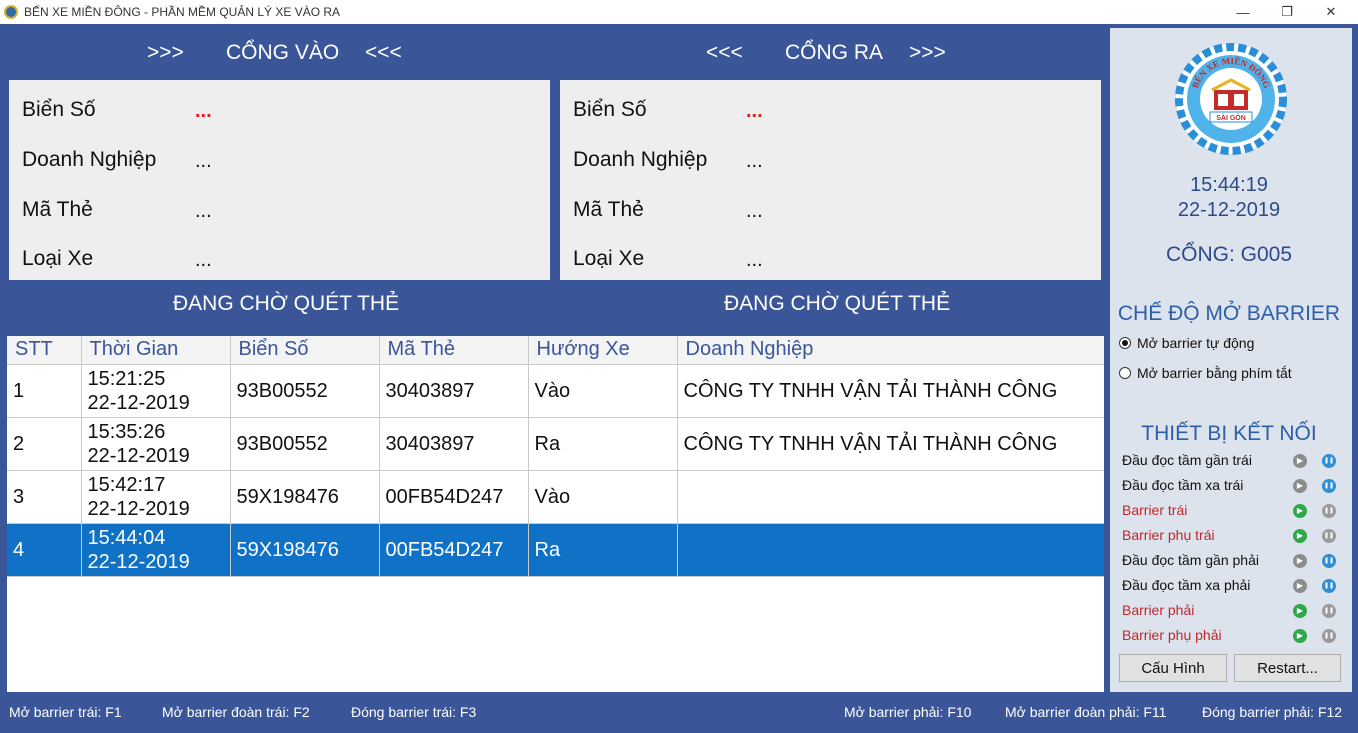 The image size is (1358, 733). What do you see at coordinates (1231, 99) in the screenshot?
I see `ben-xe-mien-dong-logo: BẾN XE MIỀN ĐÔNG SÀI GÒN` at bounding box center [1231, 99].